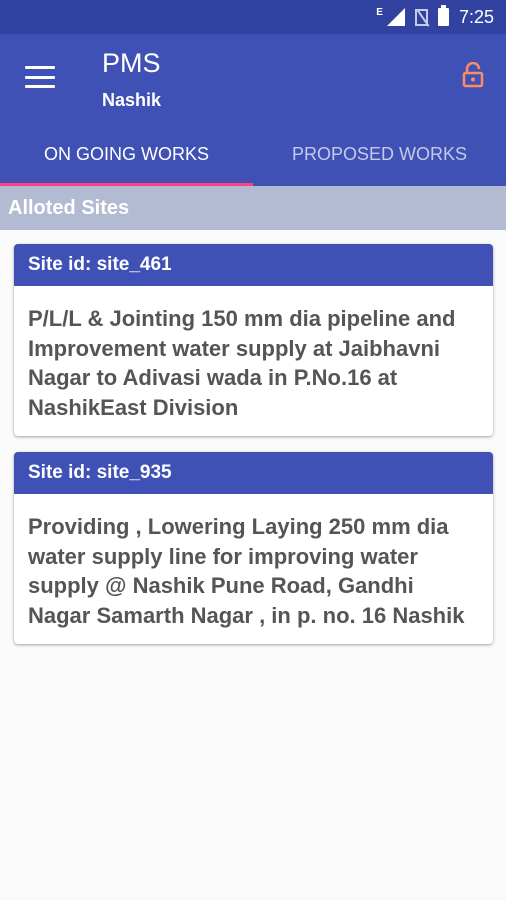  What do you see at coordinates (253, 78) in the screenshot?
I see `app-bar: PMS Nashik` at bounding box center [253, 78].